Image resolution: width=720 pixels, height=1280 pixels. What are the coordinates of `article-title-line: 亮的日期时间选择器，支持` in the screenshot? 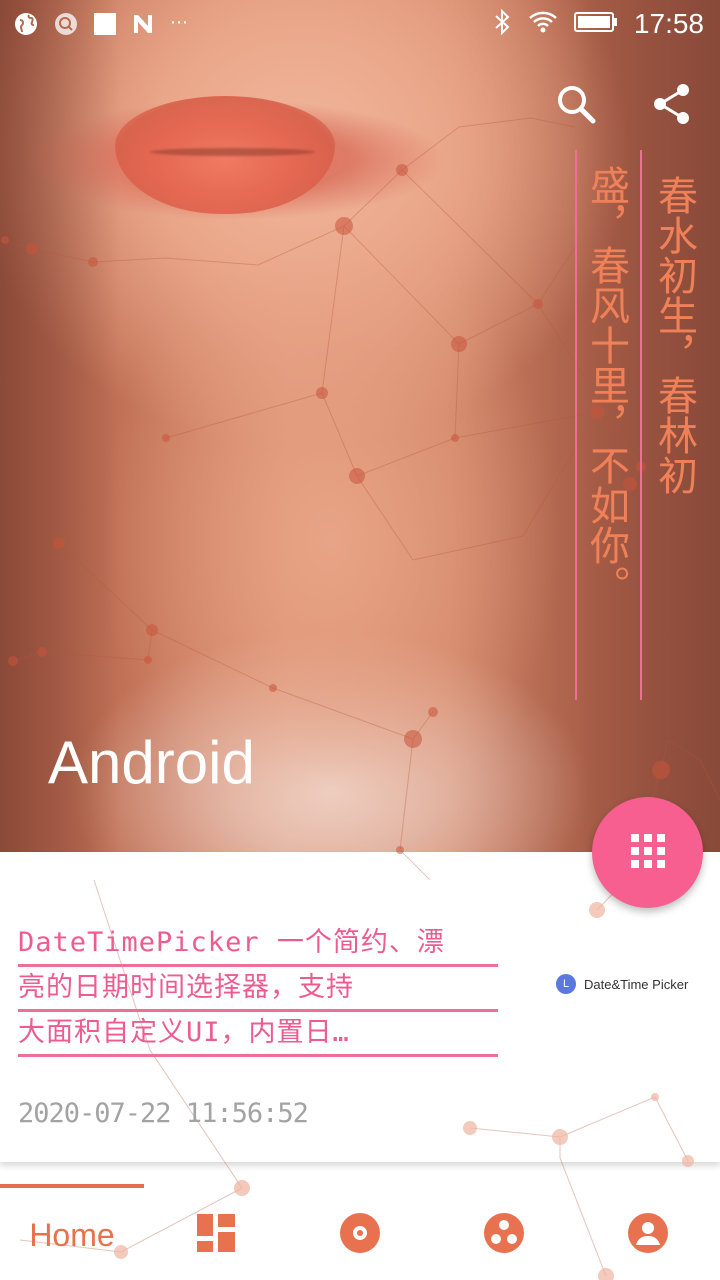 It's located at (258, 989).